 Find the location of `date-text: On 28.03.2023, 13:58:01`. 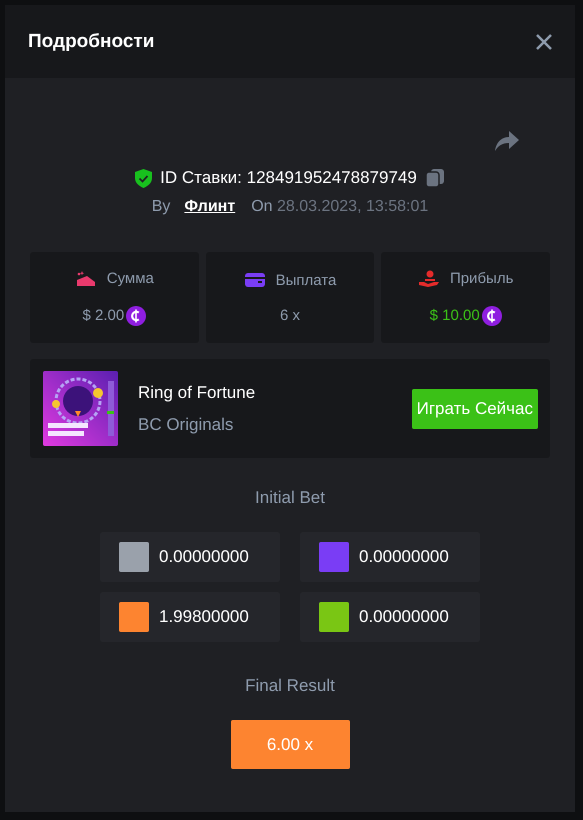

date-text: On 28.03.2023, 13:58:01 is located at coordinates (339, 207).